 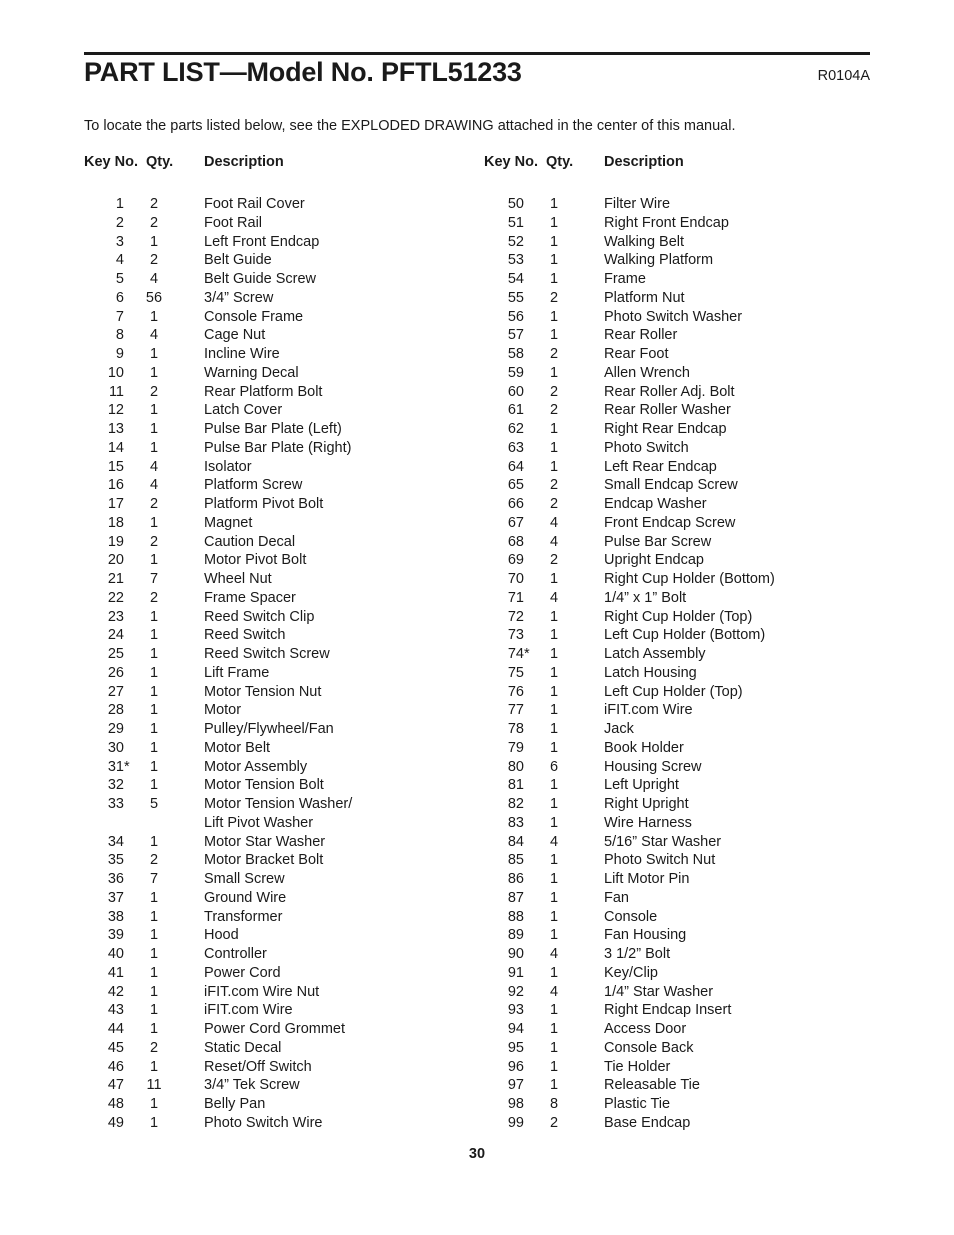 What do you see at coordinates (294, 449) in the screenshot?
I see `table-row: 14 1 Pulse Bar Plate (Right)` at bounding box center [294, 449].